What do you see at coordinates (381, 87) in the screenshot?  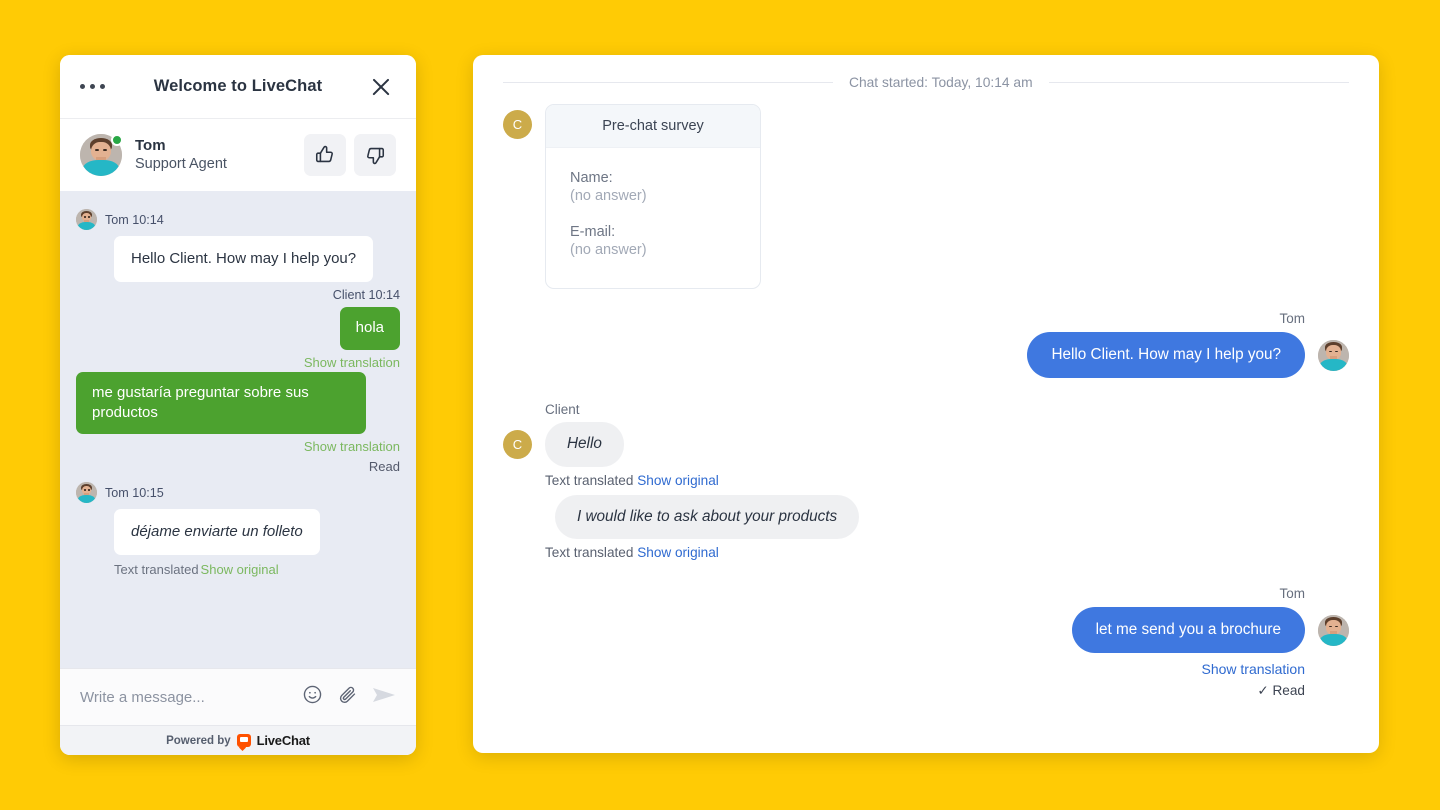 I see `close-icon` at bounding box center [381, 87].